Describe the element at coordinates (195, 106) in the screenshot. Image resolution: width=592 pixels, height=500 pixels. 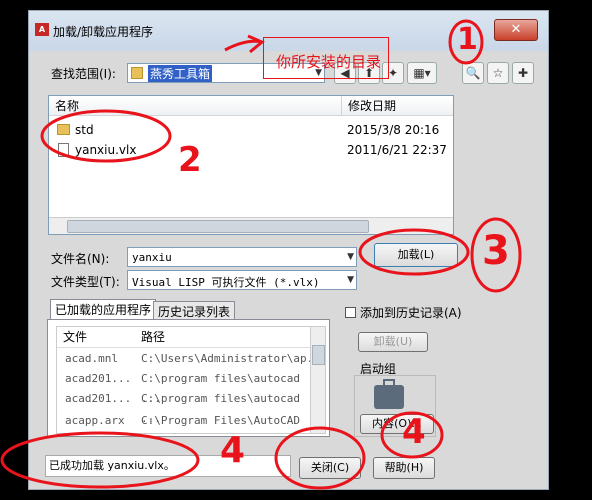
I see `column-header-name: 名称` at that location.